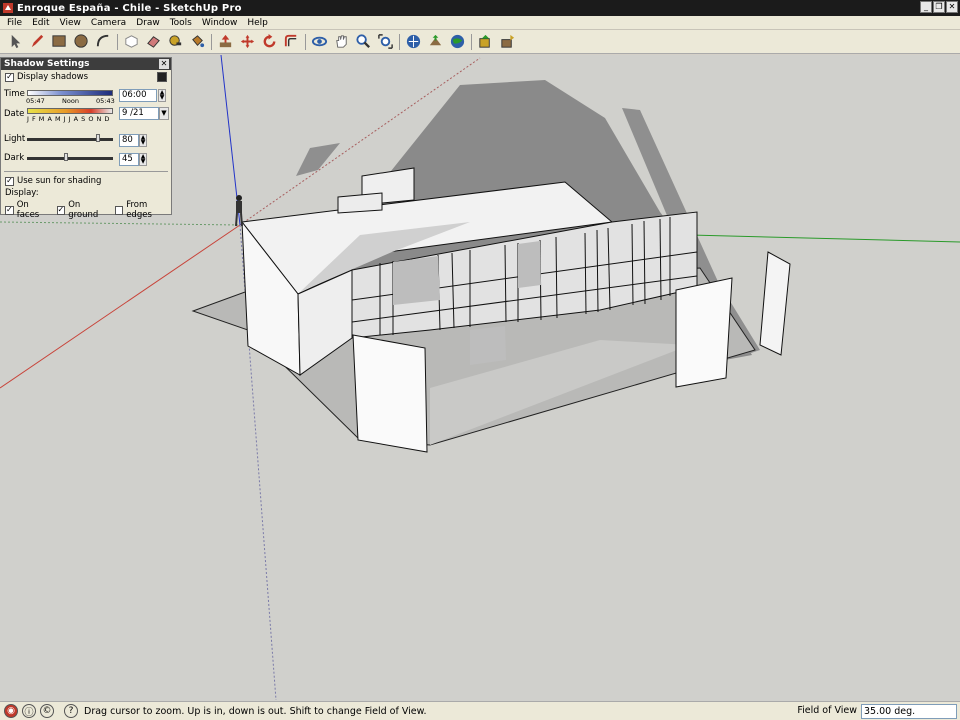 Image resolution: width=960 pixels, height=720 pixels. I want to click on use-sun-label: Use sun for shading, so click(59, 181).